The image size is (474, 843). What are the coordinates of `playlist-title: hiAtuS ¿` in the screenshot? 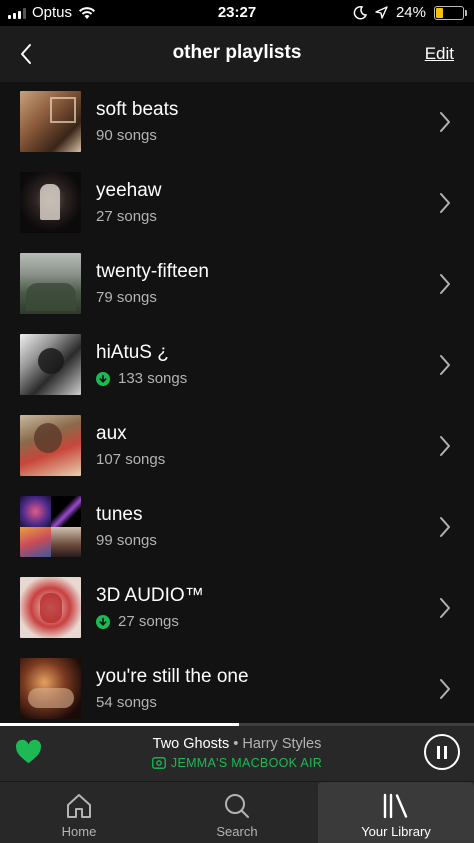 It's located at (132, 352).